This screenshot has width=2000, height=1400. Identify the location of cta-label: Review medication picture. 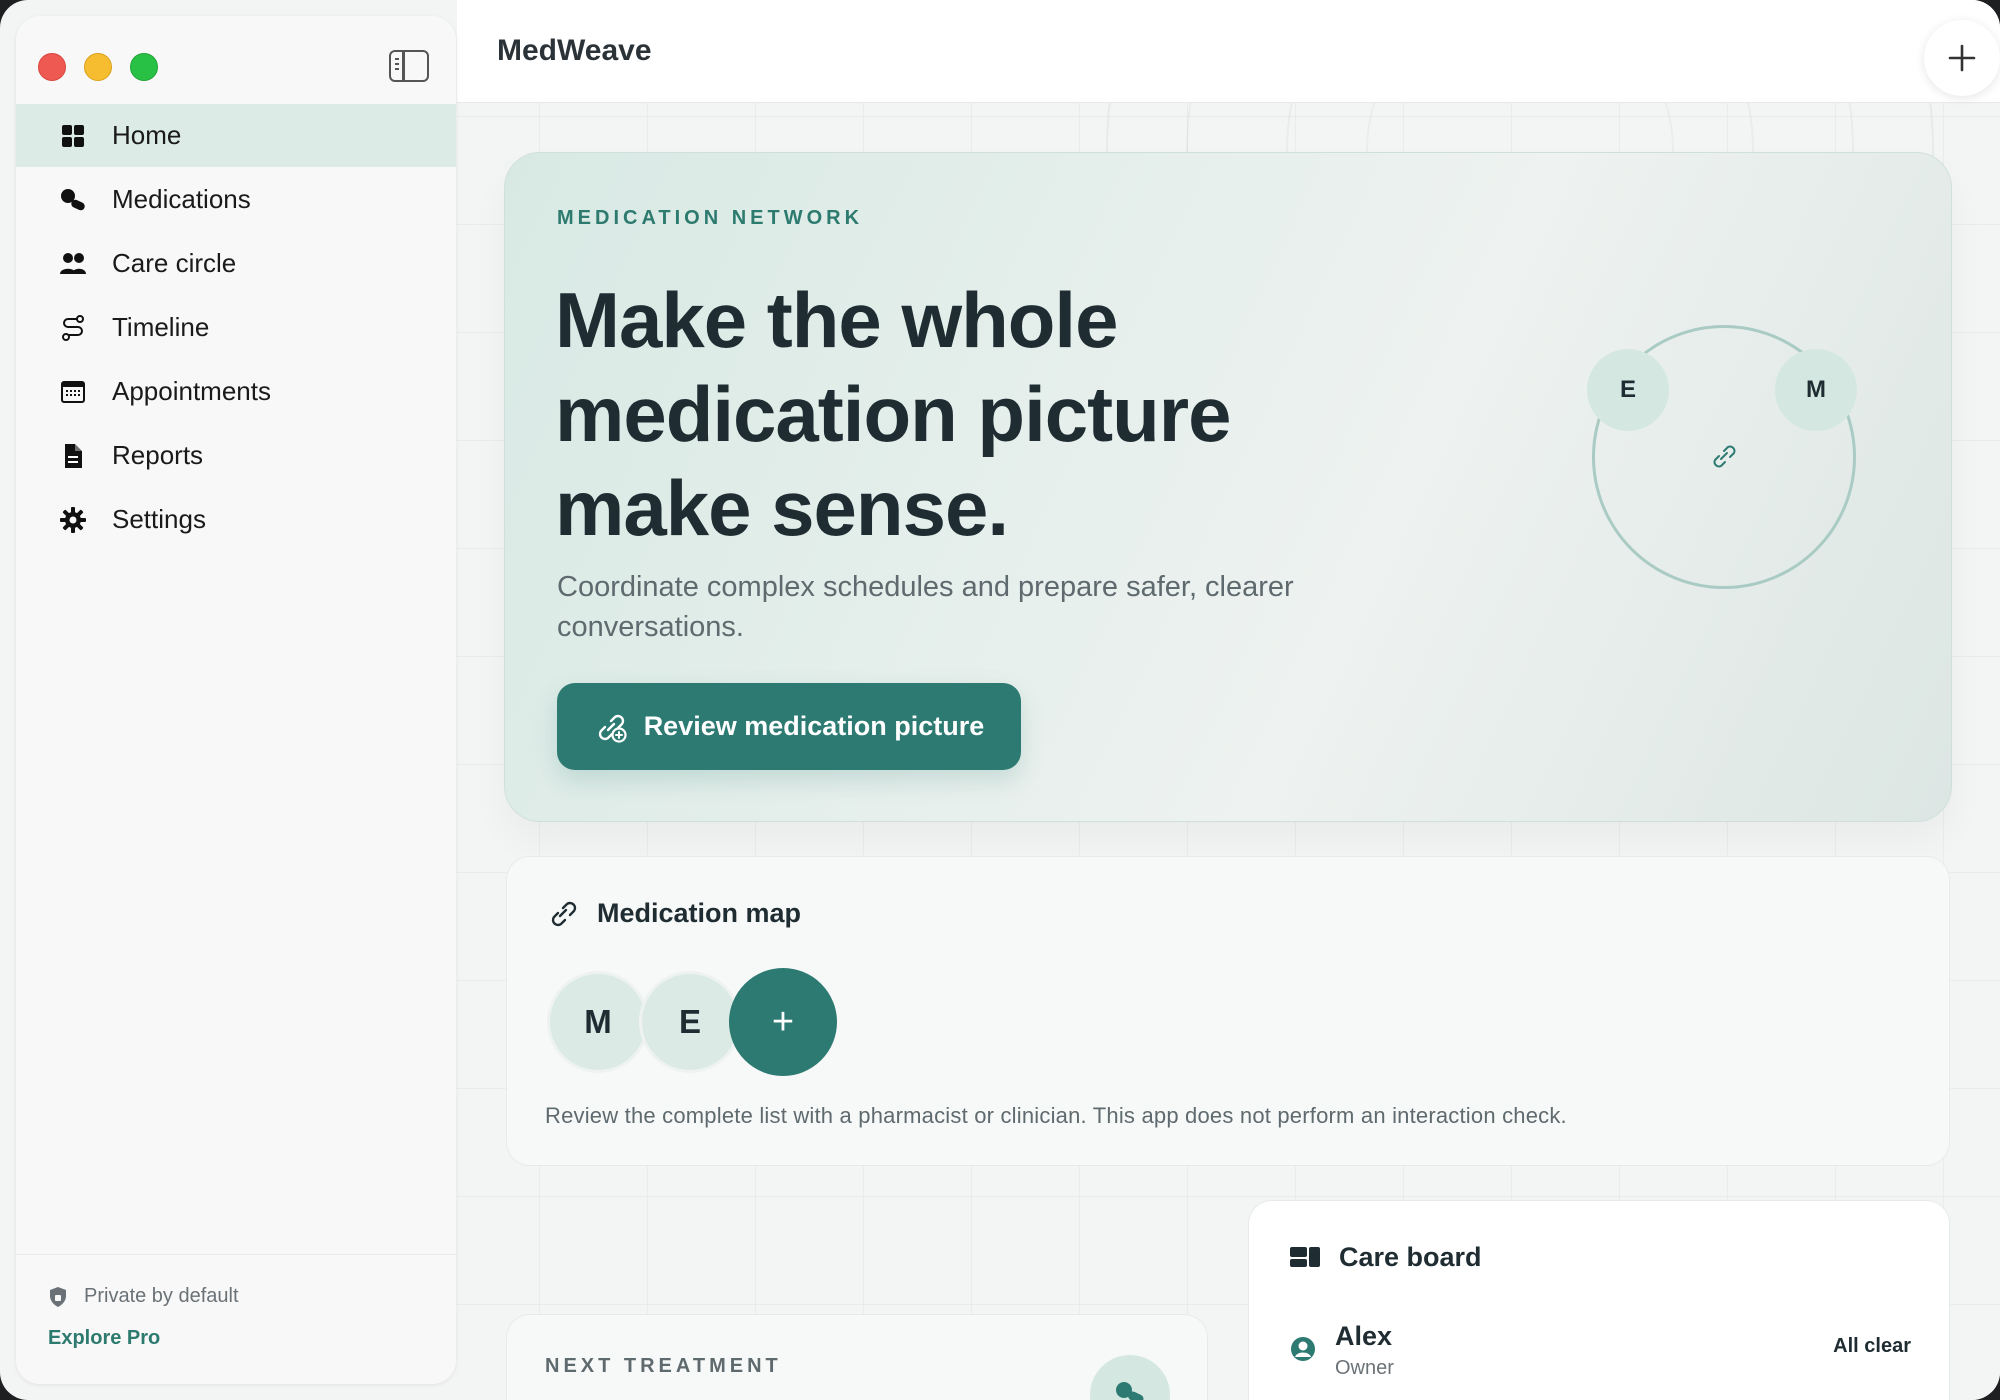
(814, 726).